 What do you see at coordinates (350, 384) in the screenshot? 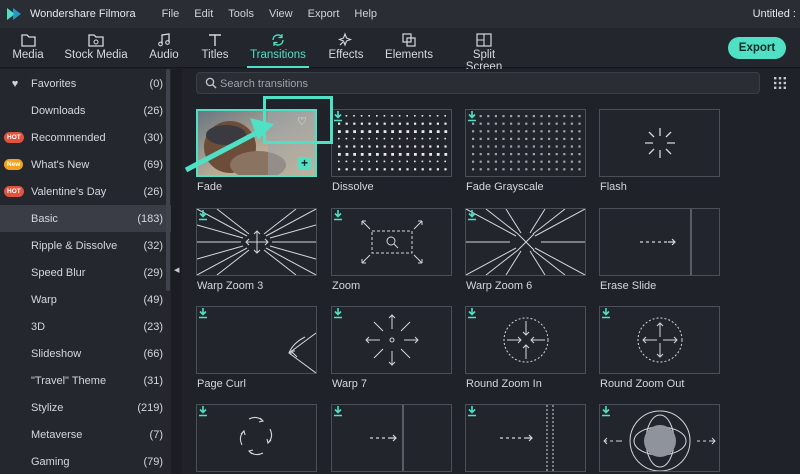
I see `transition-label: Warp 7` at bounding box center [350, 384].